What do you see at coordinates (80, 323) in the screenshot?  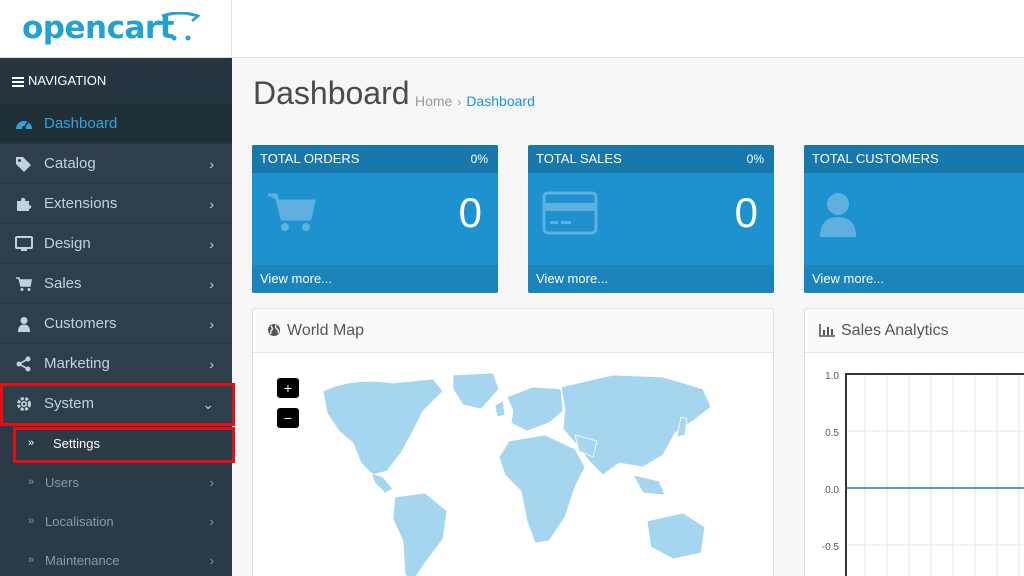 I see `sidebar-item-label: Customers` at bounding box center [80, 323].